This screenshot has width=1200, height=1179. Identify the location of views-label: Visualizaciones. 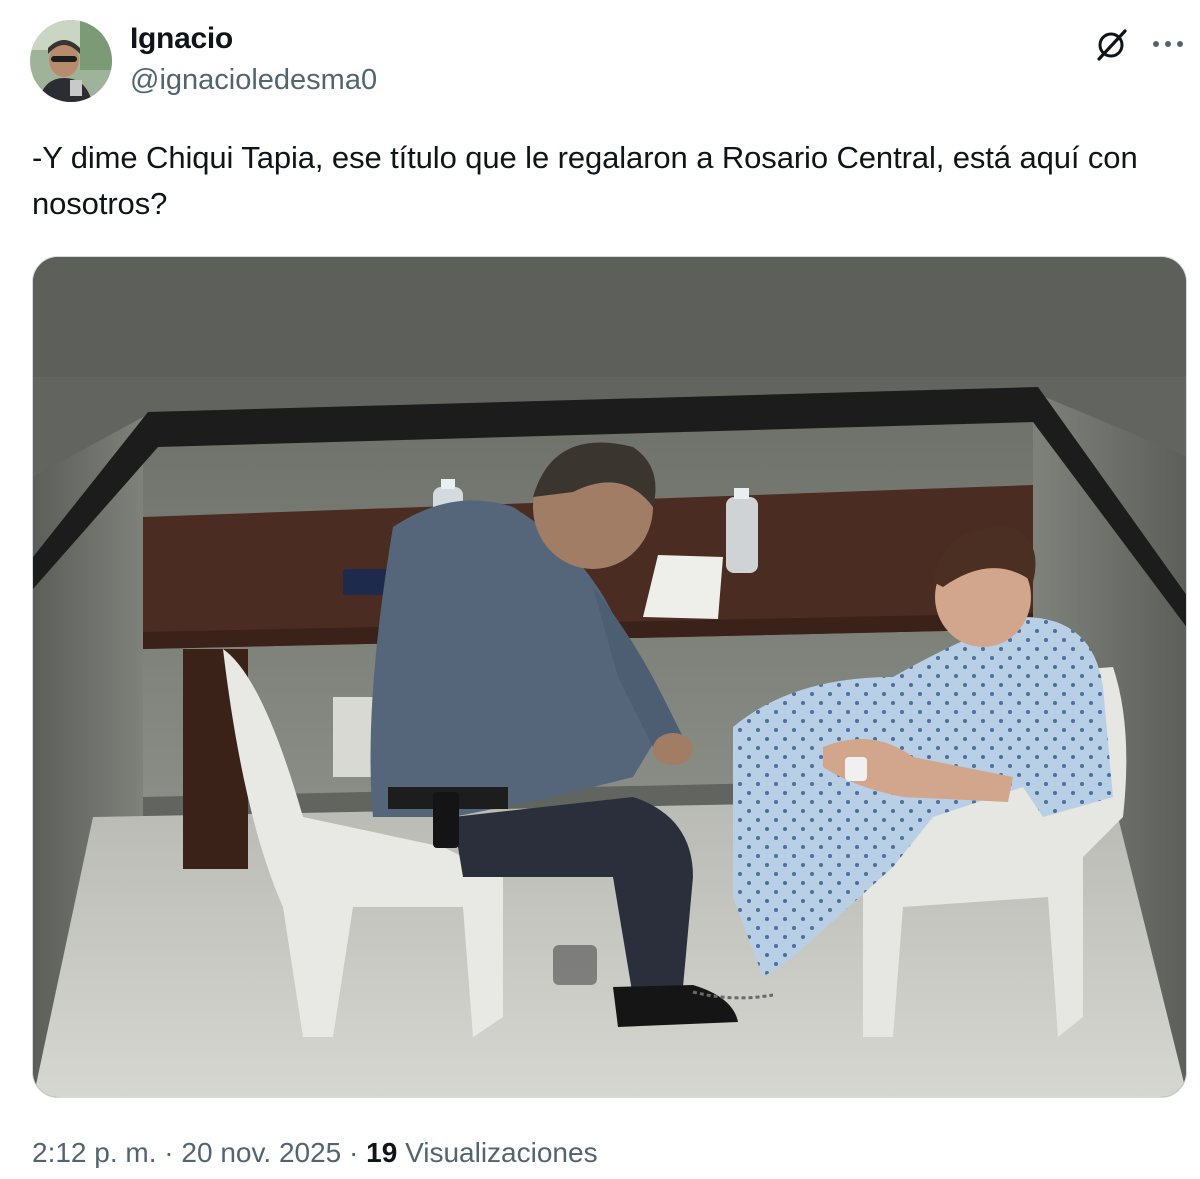
(501, 1152).